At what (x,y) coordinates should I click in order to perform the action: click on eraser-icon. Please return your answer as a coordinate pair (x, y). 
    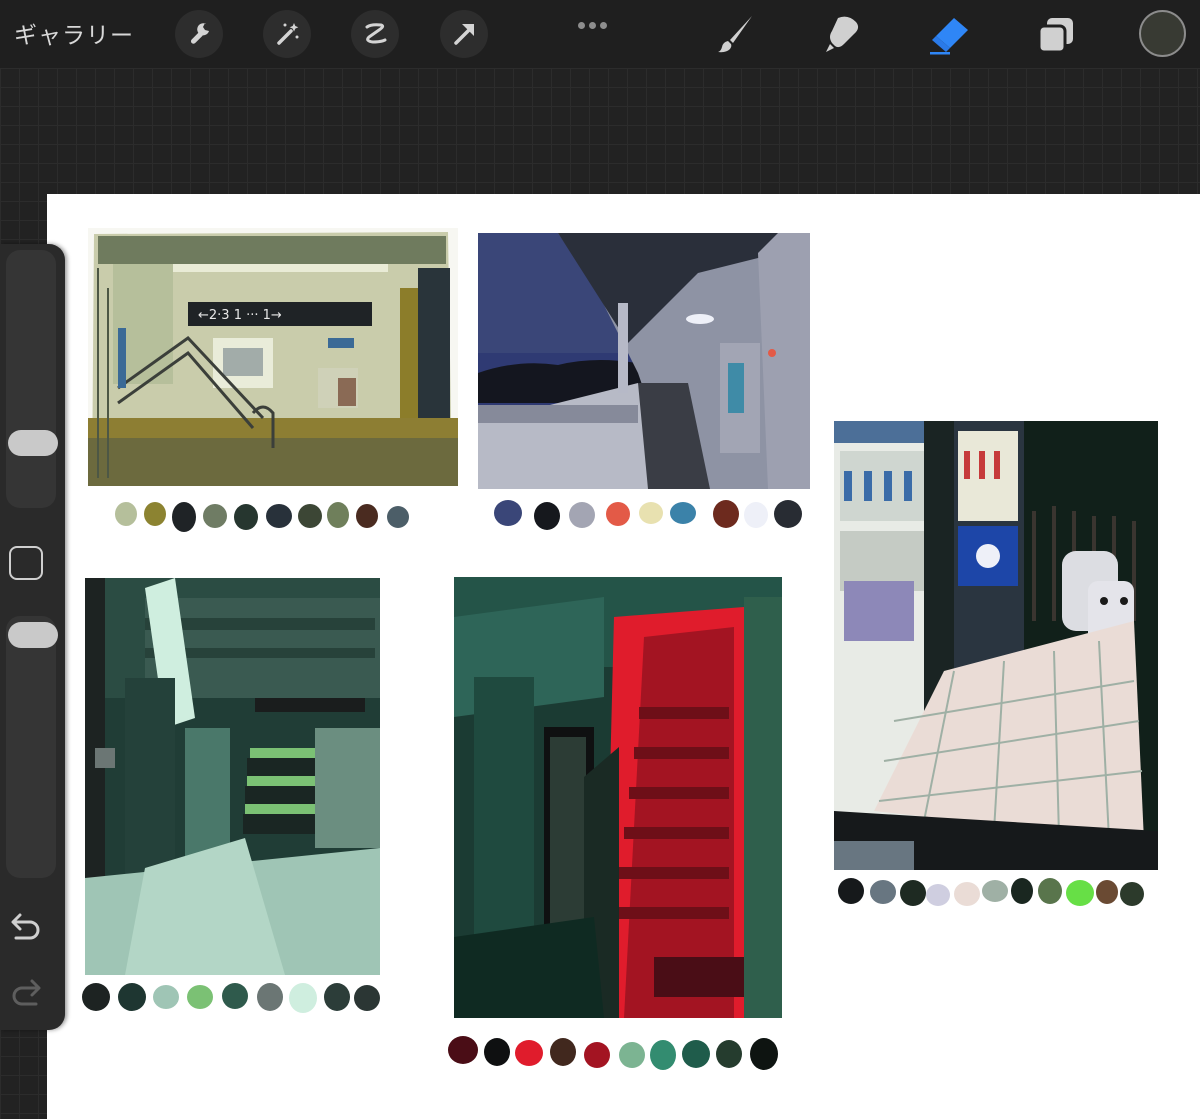
    Looking at the image, I should click on (950, 34).